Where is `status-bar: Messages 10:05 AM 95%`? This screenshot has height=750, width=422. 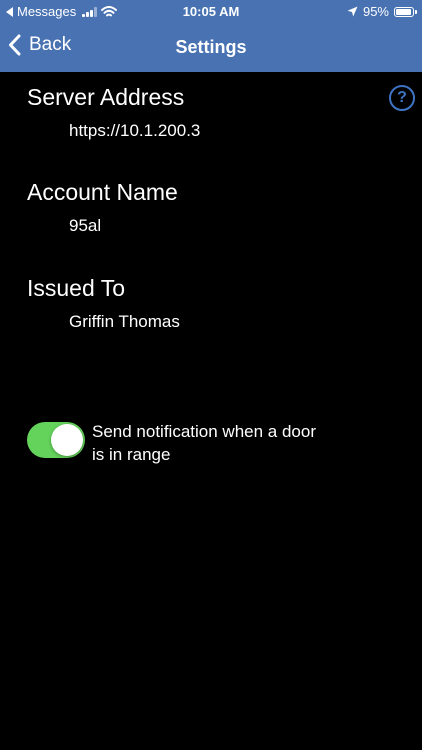 status-bar: Messages 10:05 AM 95% is located at coordinates (211, 12).